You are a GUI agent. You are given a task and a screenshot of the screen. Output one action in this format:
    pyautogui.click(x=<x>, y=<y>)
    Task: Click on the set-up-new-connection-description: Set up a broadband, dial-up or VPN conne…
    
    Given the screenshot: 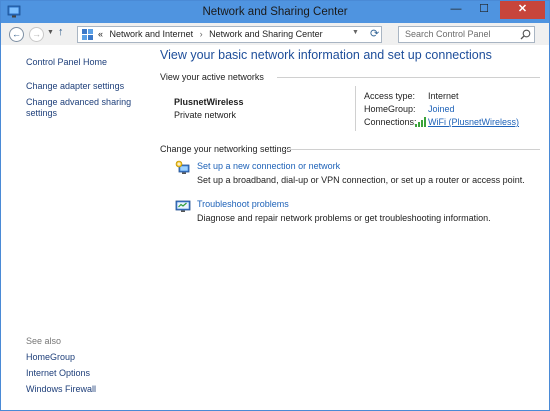 What is the action you would take?
    pyautogui.click(x=361, y=180)
    